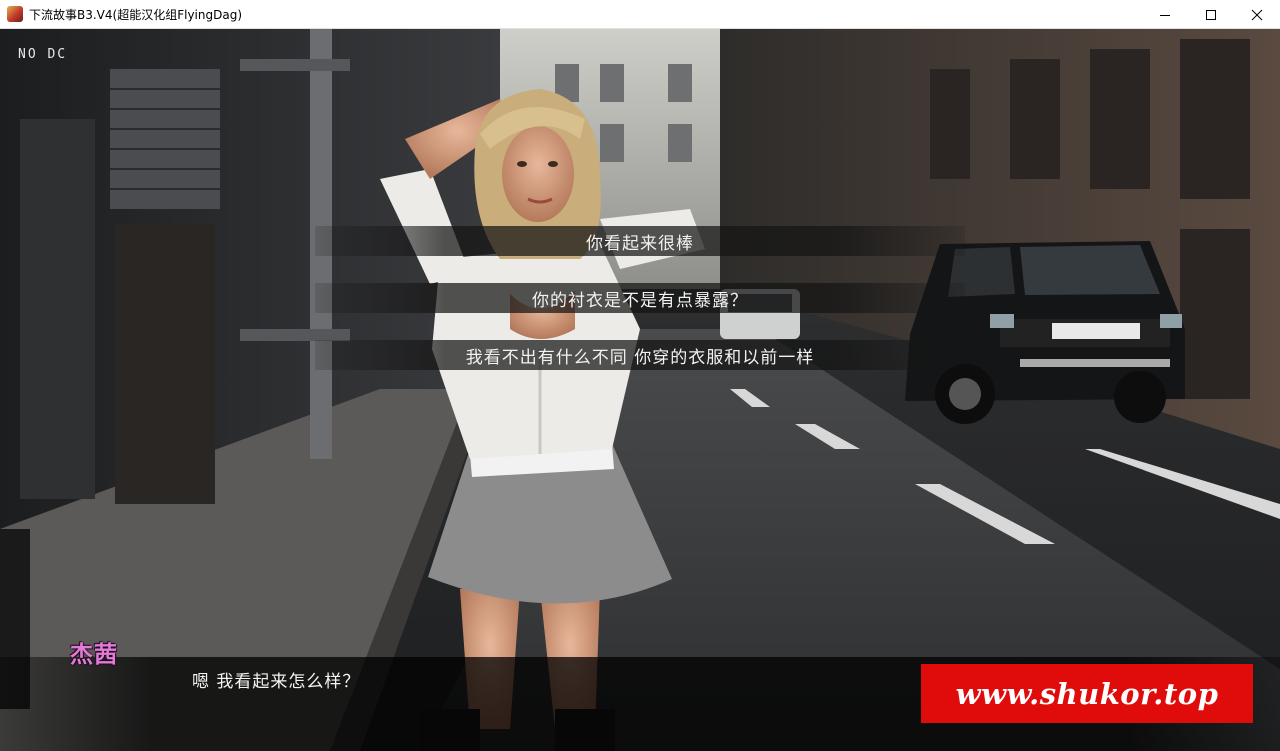 The image size is (1280, 751). I want to click on close-button, so click(1257, 14).